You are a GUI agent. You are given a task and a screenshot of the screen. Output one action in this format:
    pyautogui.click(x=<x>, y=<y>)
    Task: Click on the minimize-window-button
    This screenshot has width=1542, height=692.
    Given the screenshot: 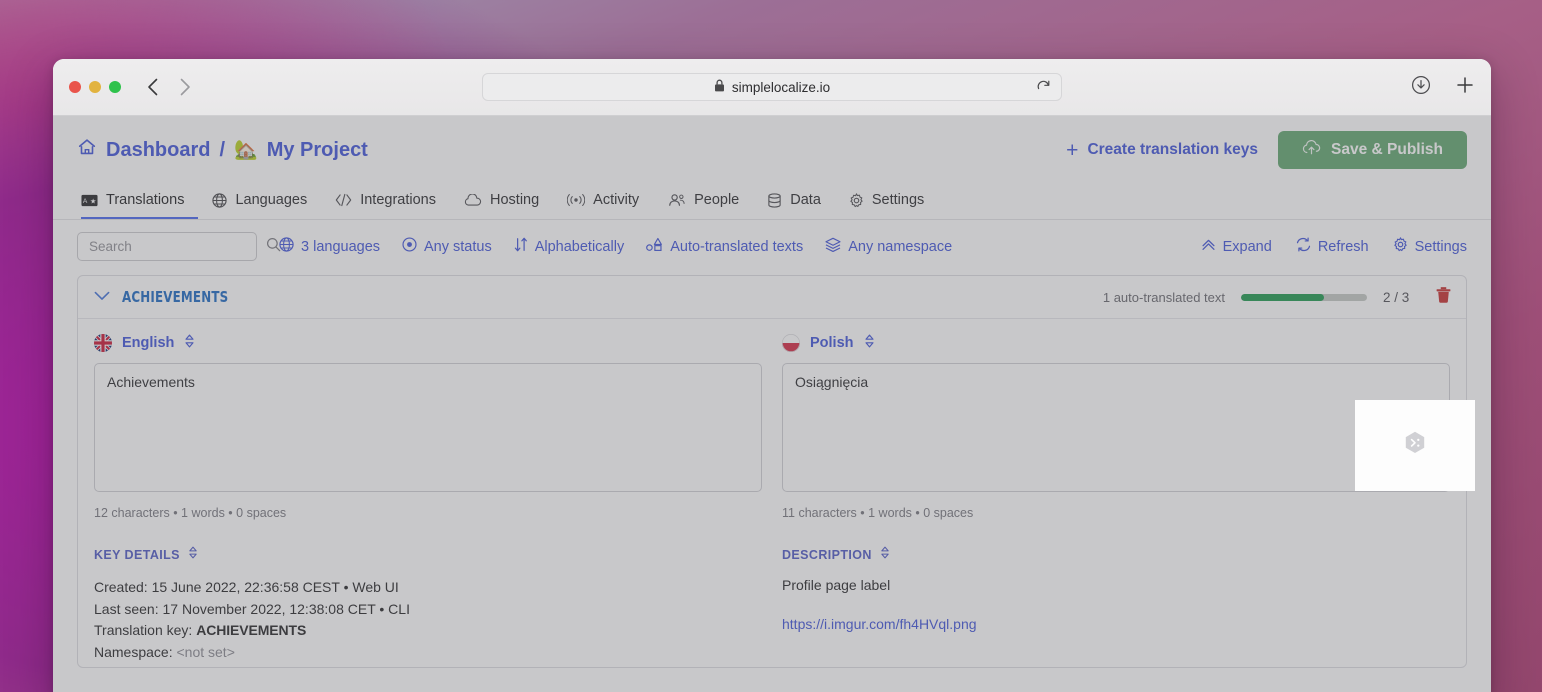 What is the action you would take?
    pyautogui.click(x=95, y=87)
    